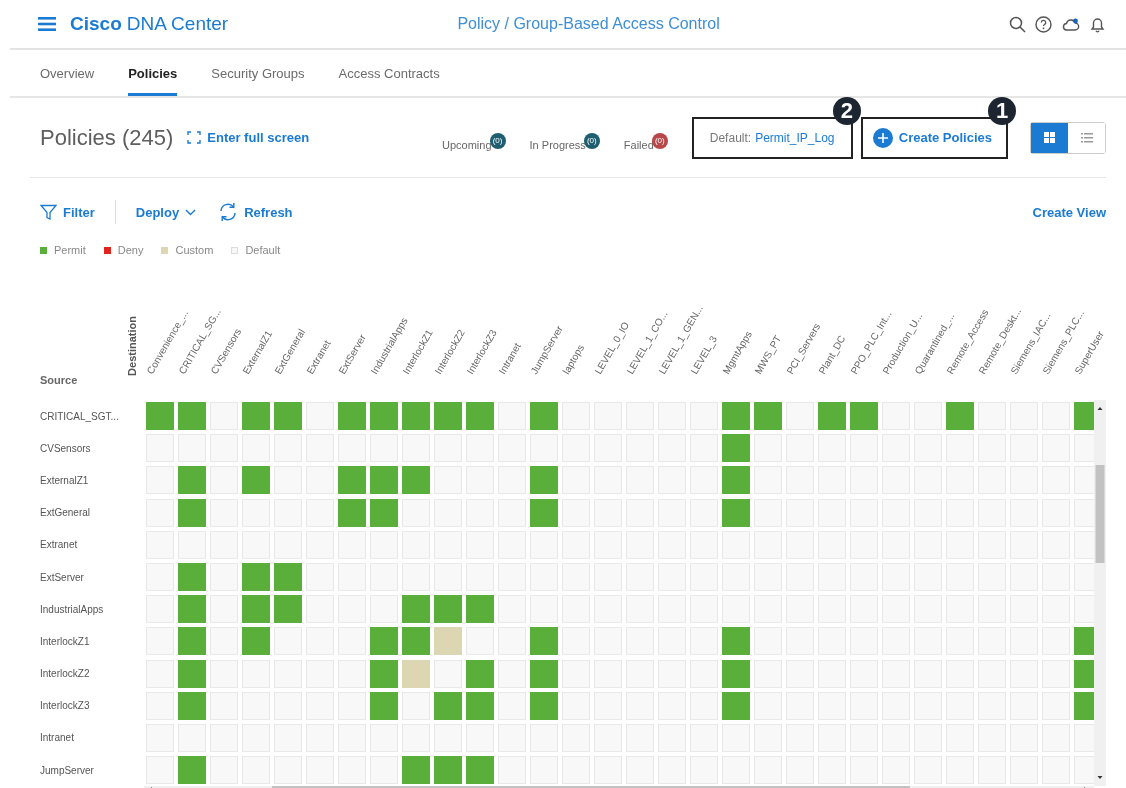 Image resolution: width=1126 pixels, height=788 pixels. What do you see at coordinates (67, 212) in the screenshot?
I see `filter-button: Filter` at bounding box center [67, 212].